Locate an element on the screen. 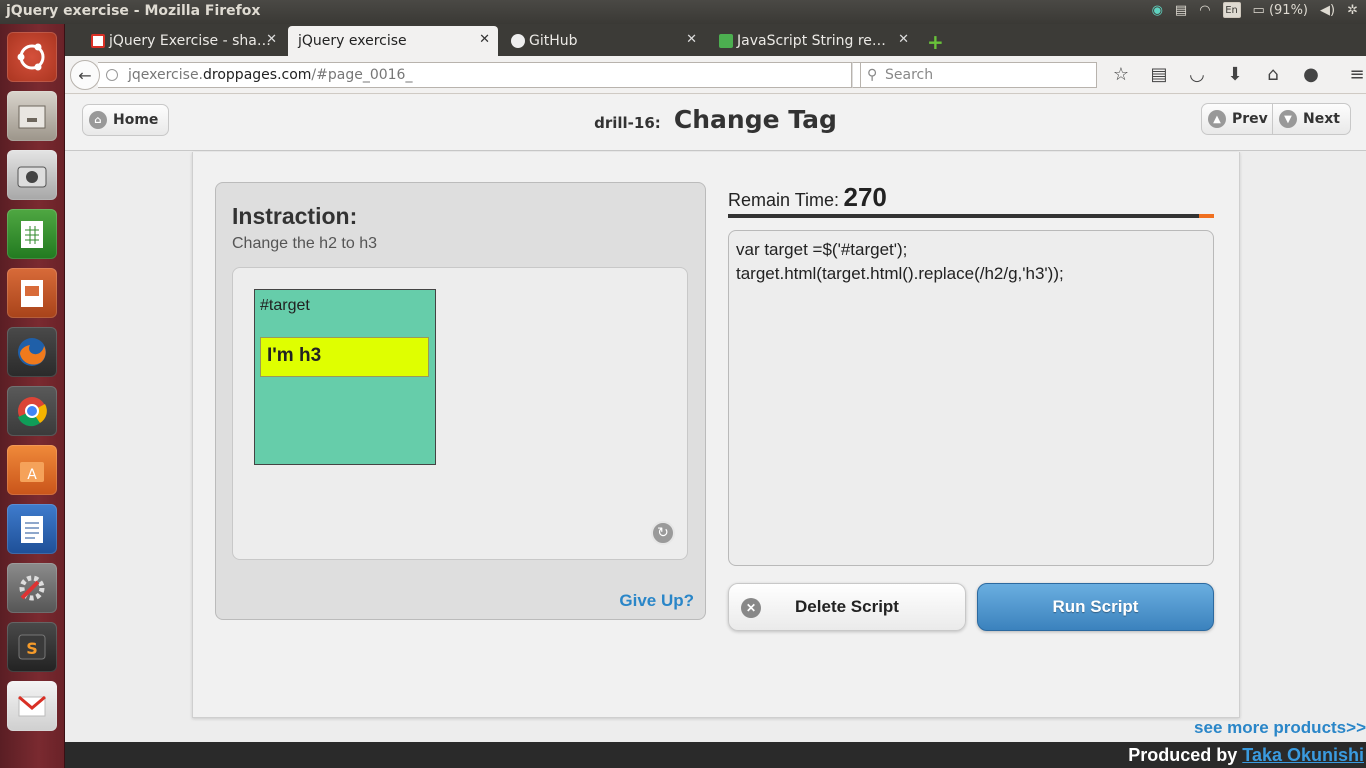 This screenshot has height=768, width=1366. svg-text: A is located at coordinates (32, 475).